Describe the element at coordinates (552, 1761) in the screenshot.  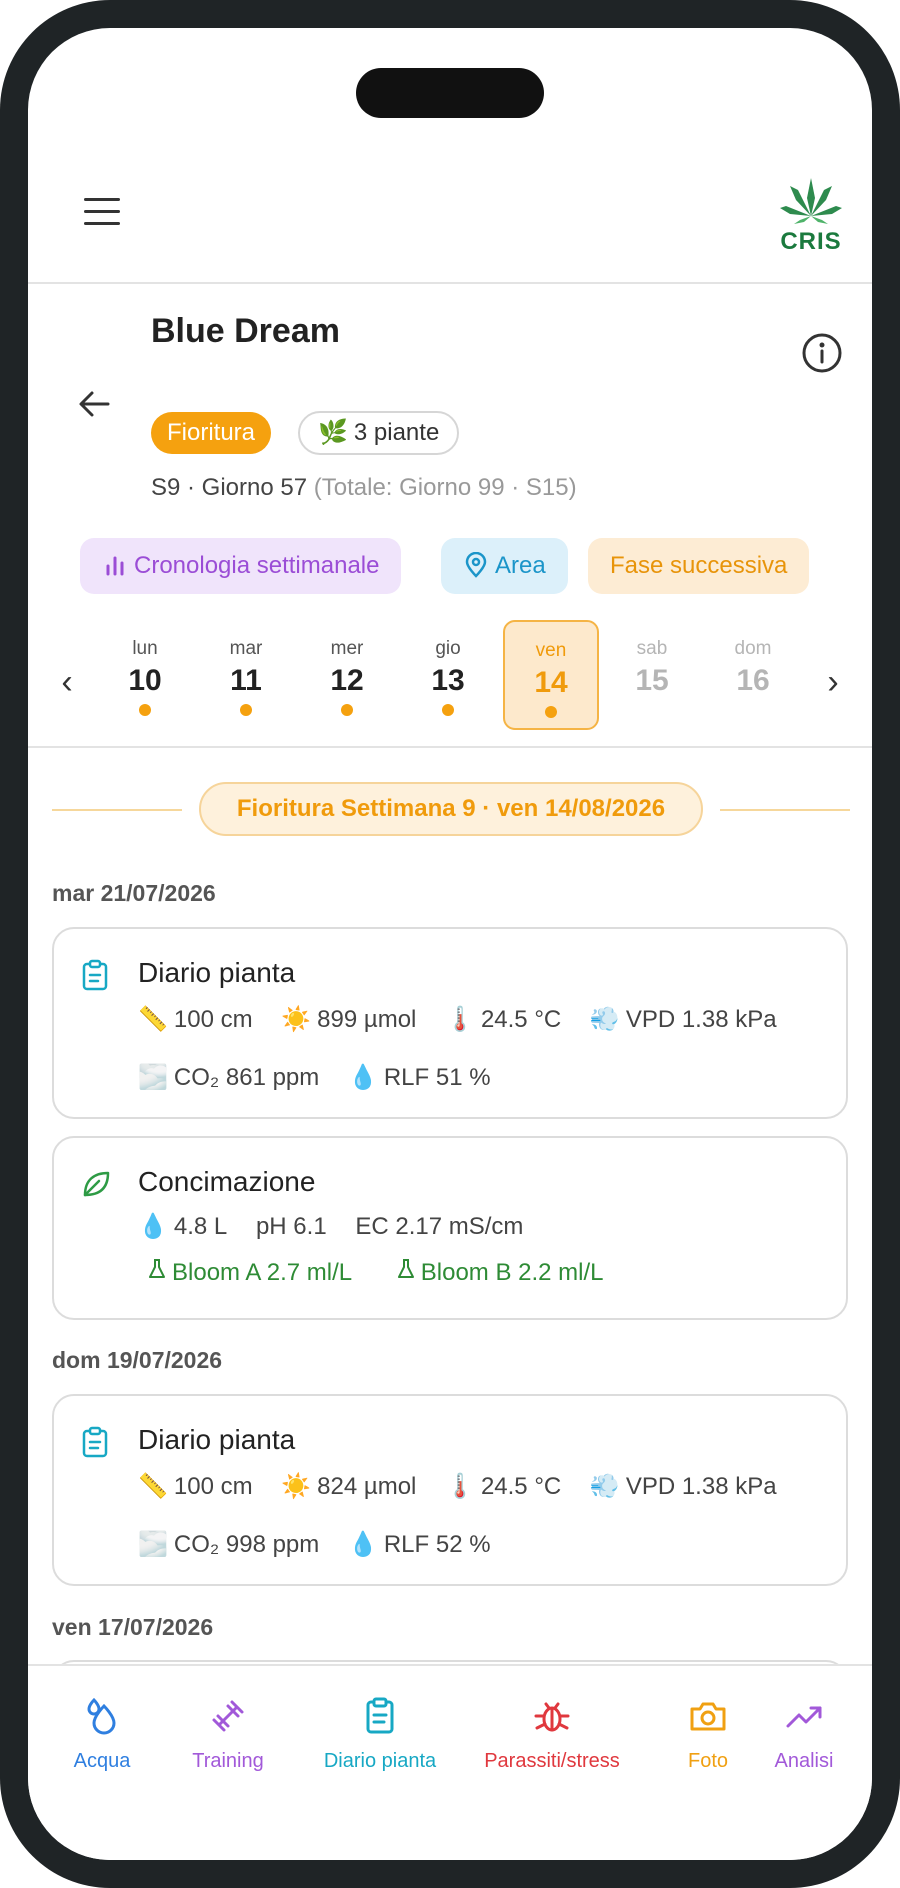
I see `nav-label: Parassiti/stress` at that location.